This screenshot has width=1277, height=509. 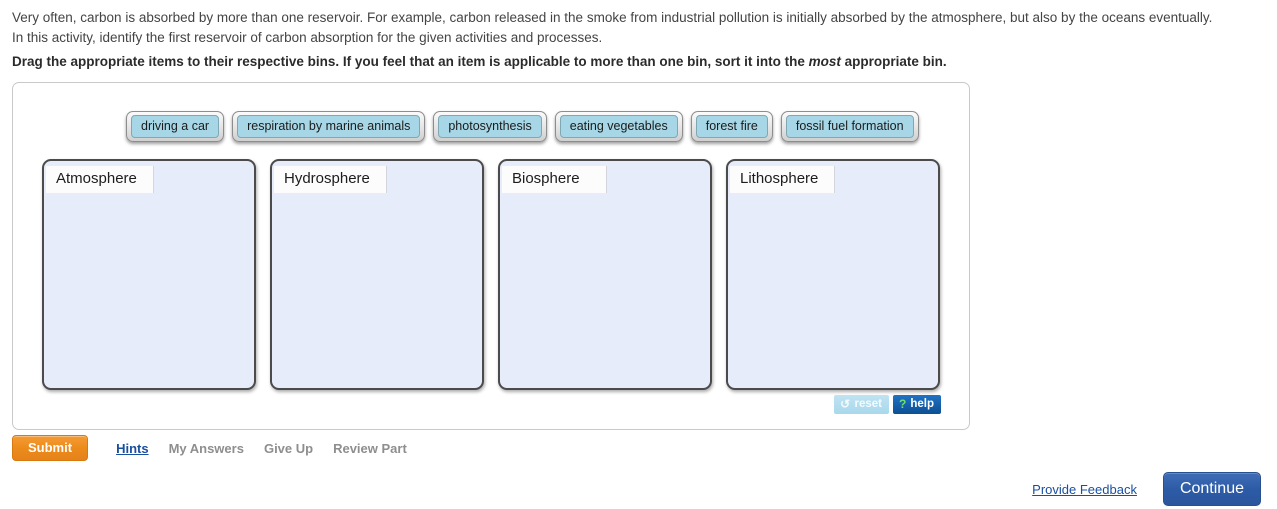 What do you see at coordinates (206, 448) in the screenshot?
I see `my-answers-link: My Answers` at bounding box center [206, 448].